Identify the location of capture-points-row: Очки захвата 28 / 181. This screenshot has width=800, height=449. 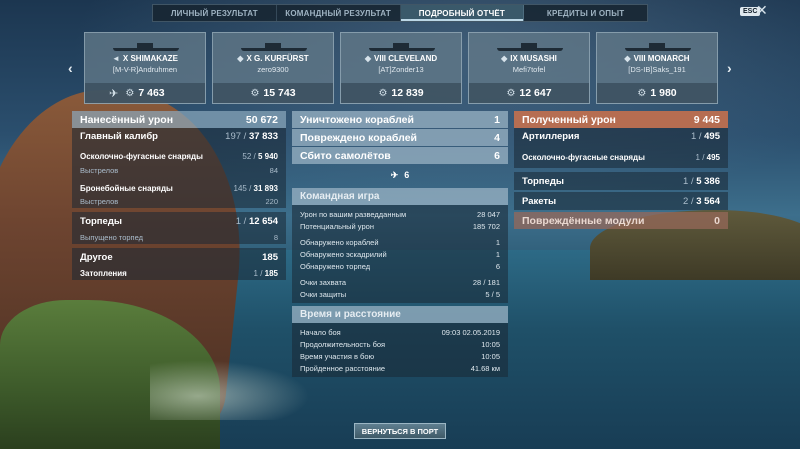
(400, 282).